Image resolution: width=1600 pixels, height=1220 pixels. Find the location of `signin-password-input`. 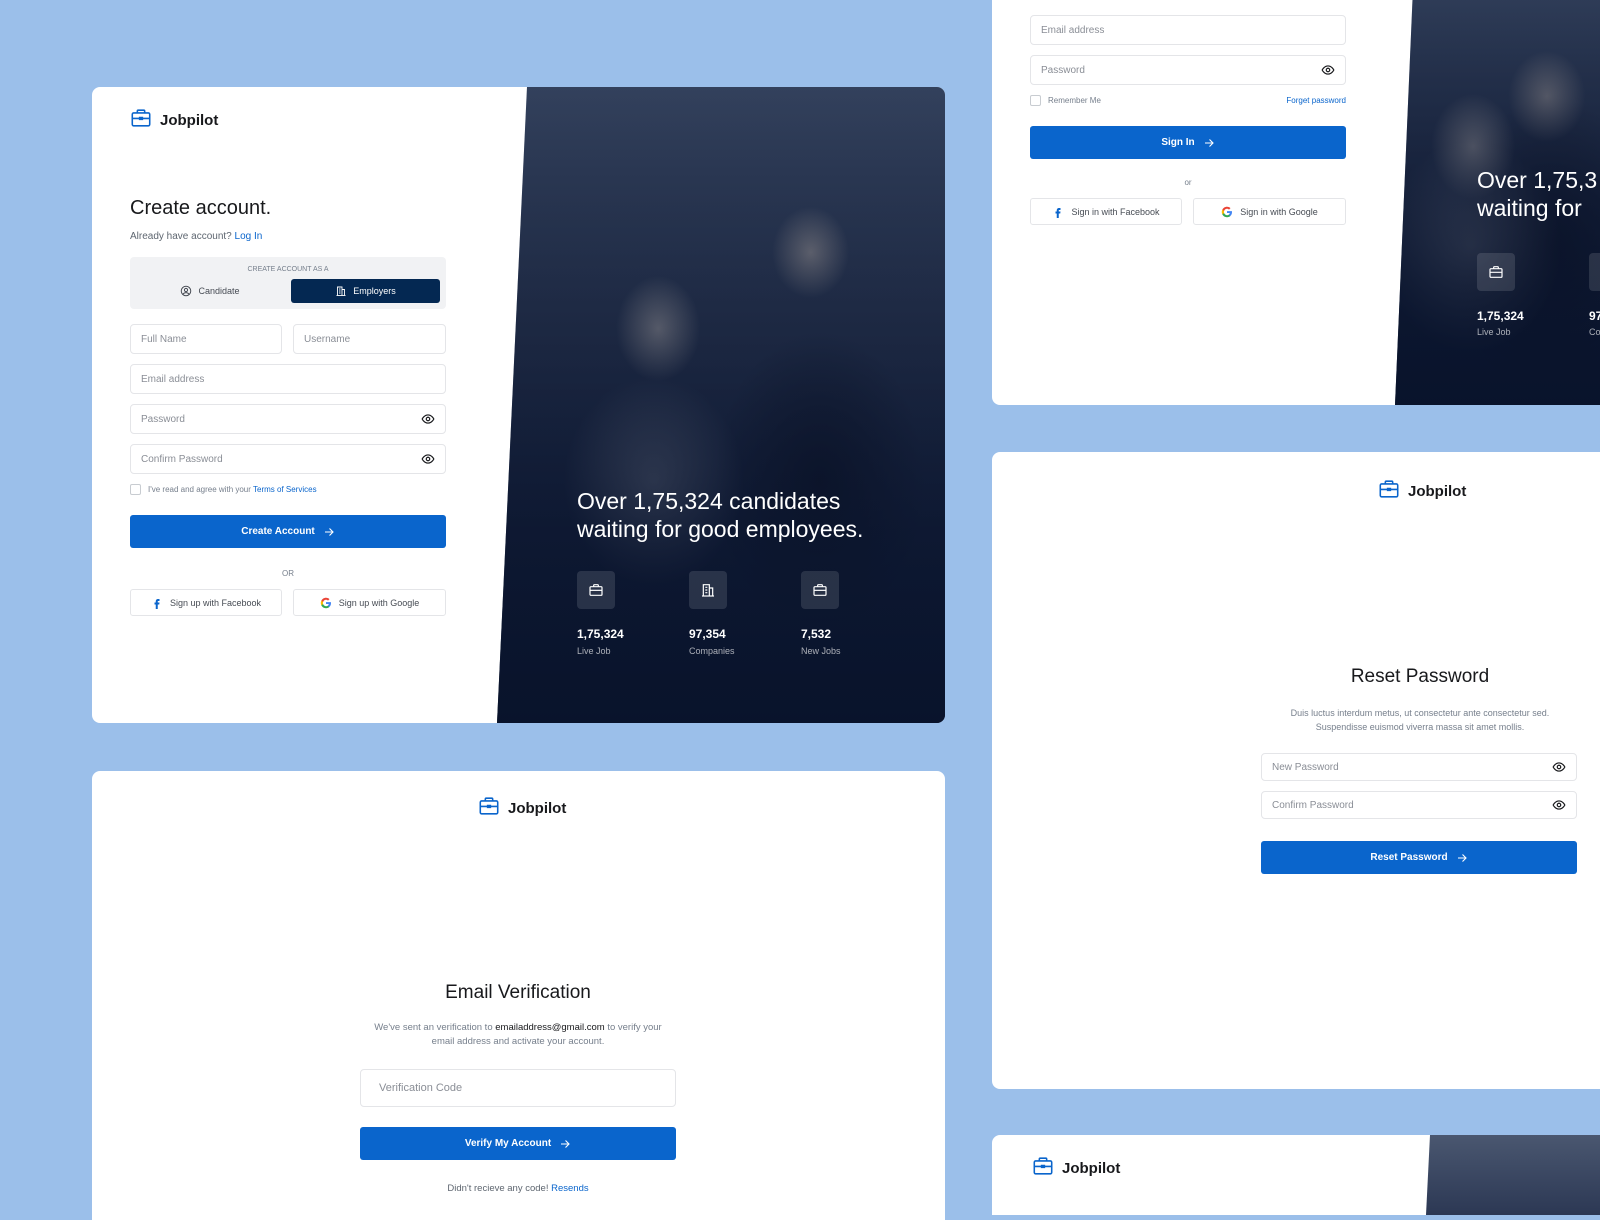

signin-password-input is located at coordinates (1188, 70).